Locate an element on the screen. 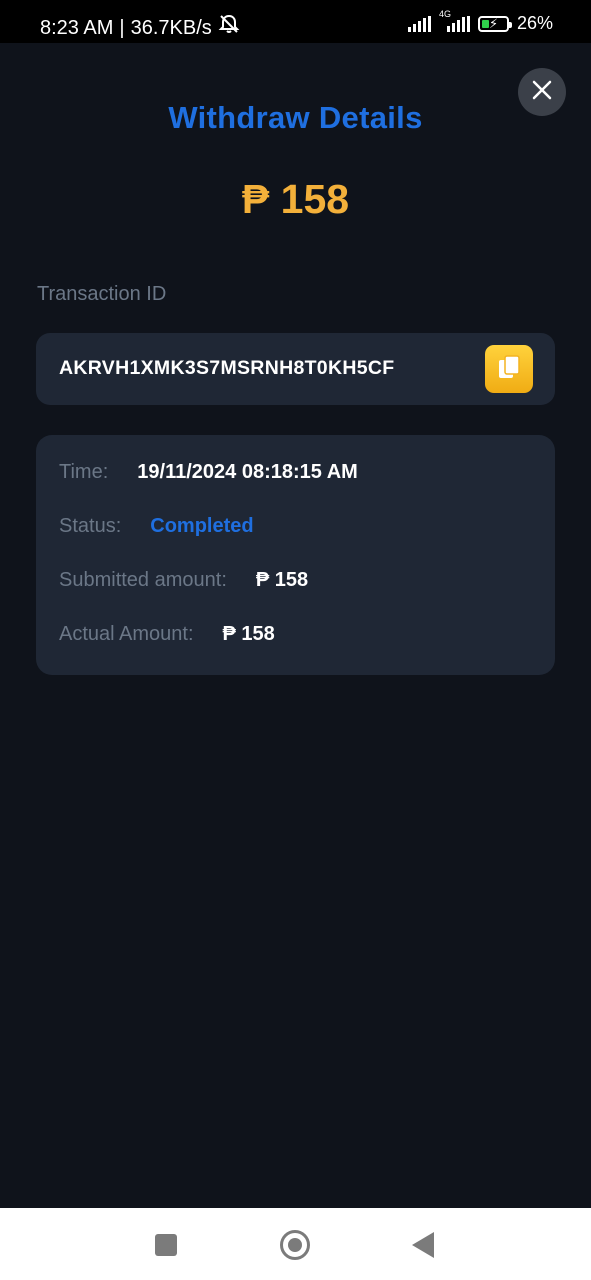 Image resolution: width=591 pixels, height=1280 pixels. status-right: 4G ⚡ 26% is located at coordinates (480, 21).